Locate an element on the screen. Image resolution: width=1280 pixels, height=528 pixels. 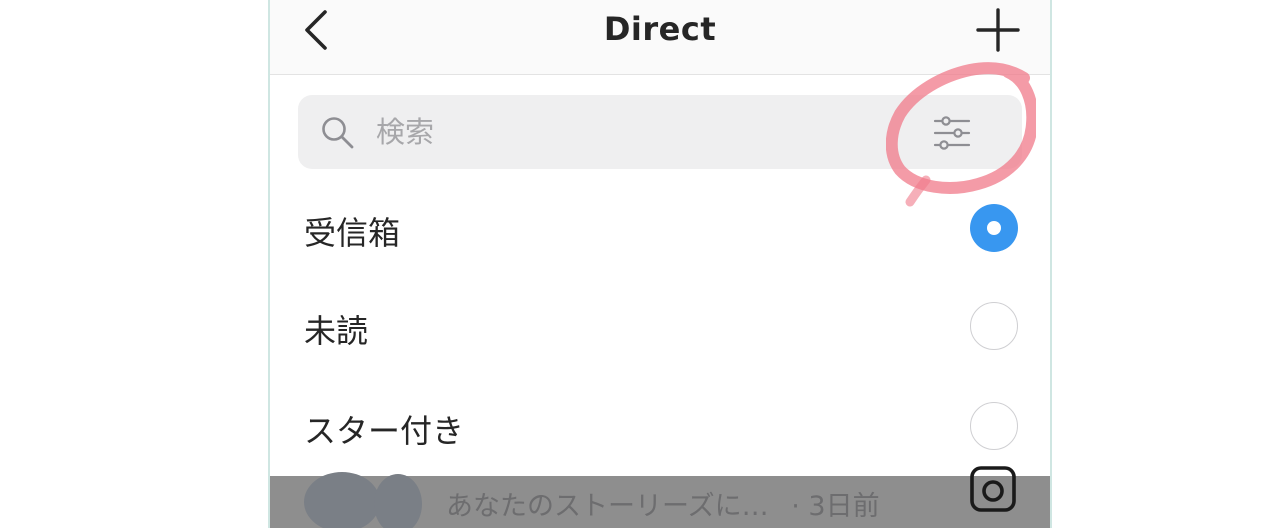
message-preview: あなたのストーリーズに… · 3日前 is located at coordinates (663, 503).